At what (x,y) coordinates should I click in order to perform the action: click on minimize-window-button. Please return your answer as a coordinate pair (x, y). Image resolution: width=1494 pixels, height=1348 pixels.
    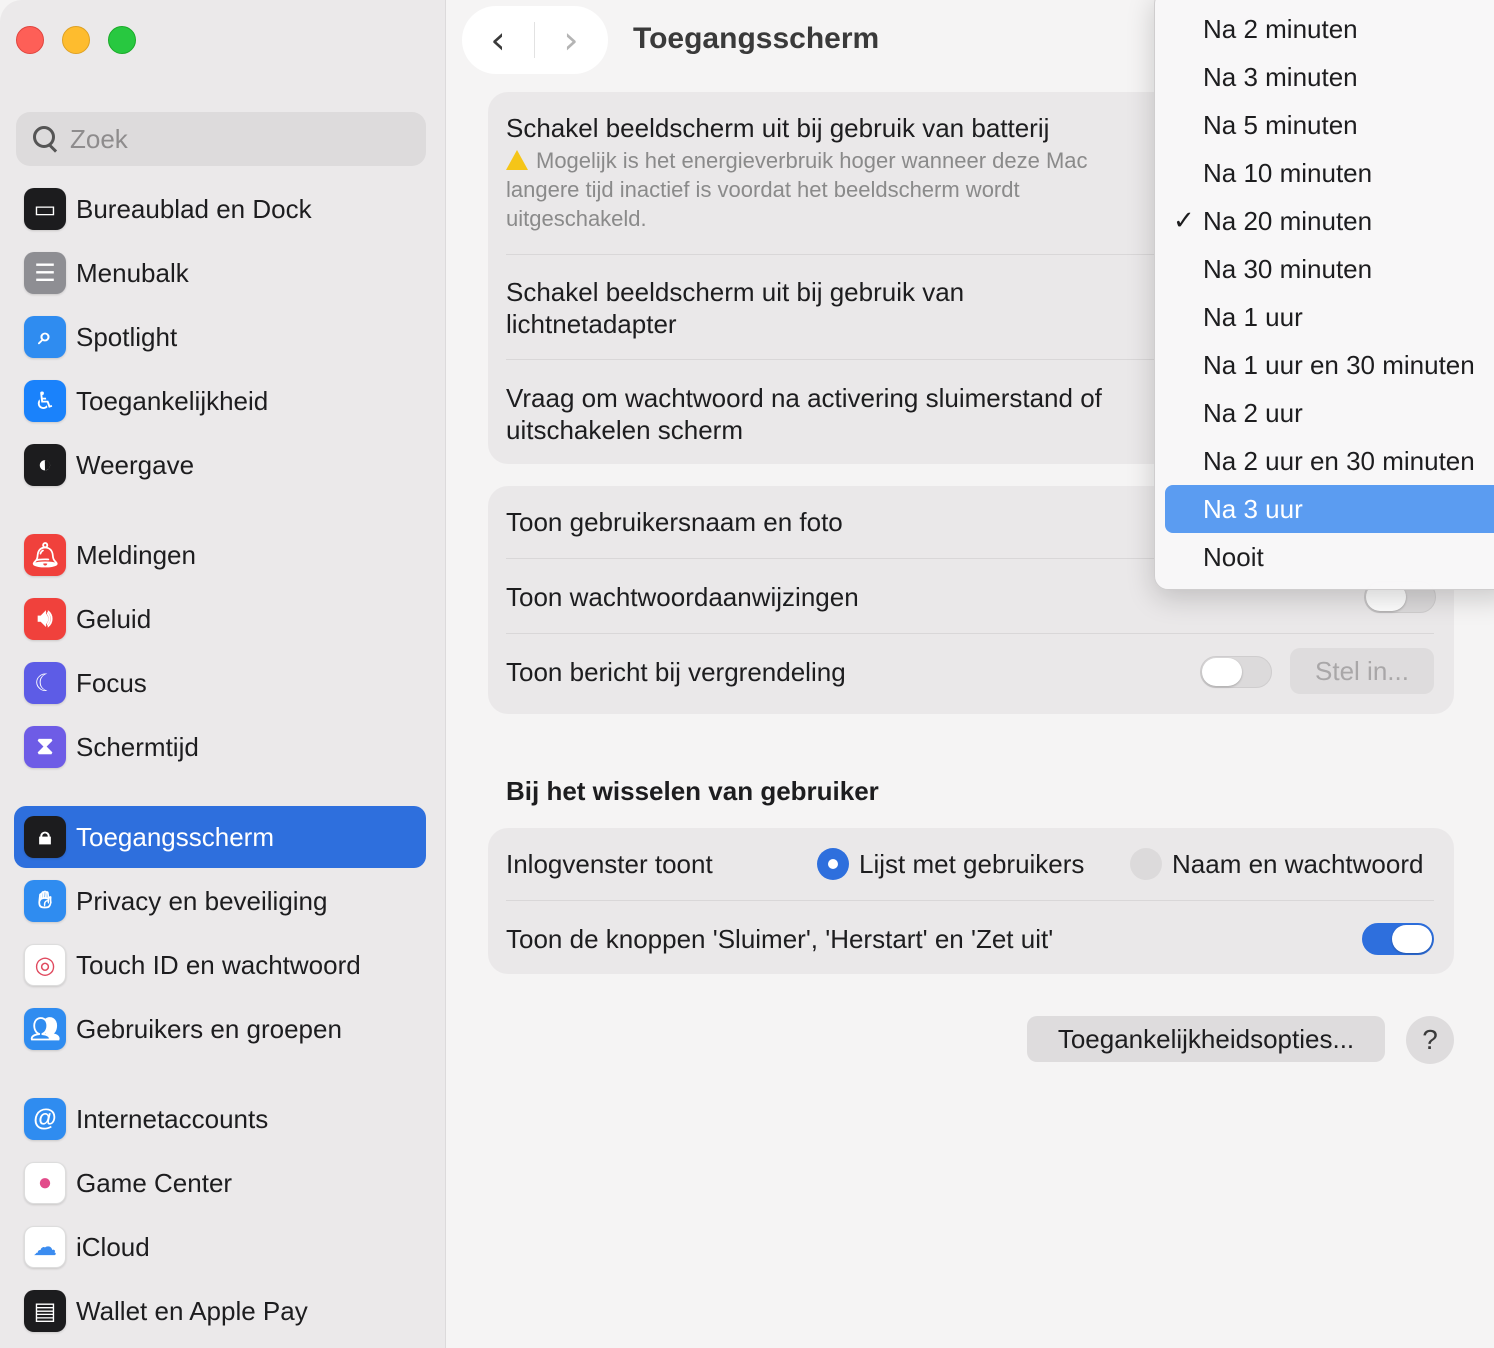
    Looking at the image, I should click on (76, 40).